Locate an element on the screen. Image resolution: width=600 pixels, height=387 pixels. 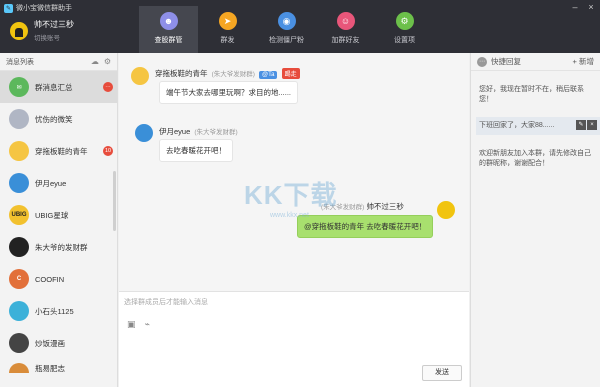
sender-name: 伊月eyue is located at coordinates (175, 131).